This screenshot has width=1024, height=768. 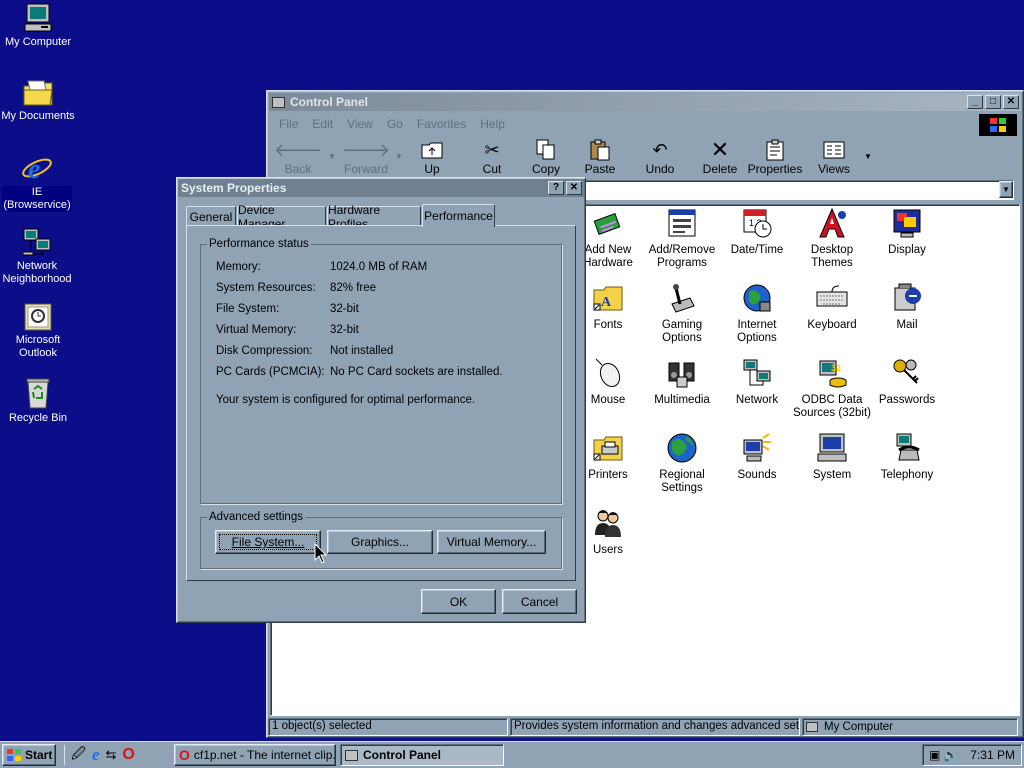 What do you see at coordinates (757, 372) in the screenshot?
I see `network-computers-icon` at bounding box center [757, 372].